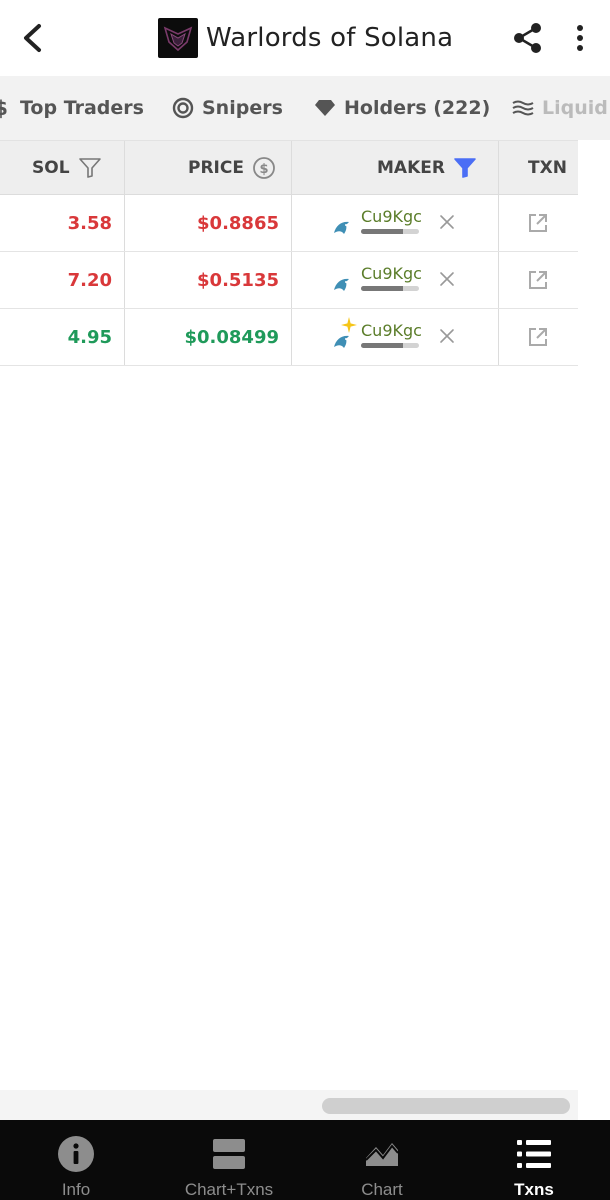 The height and width of the screenshot is (1200, 610). Describe the element at coordinates (427, 168) in the screenshot. I see `column-header-maker: MAKER` at that location.